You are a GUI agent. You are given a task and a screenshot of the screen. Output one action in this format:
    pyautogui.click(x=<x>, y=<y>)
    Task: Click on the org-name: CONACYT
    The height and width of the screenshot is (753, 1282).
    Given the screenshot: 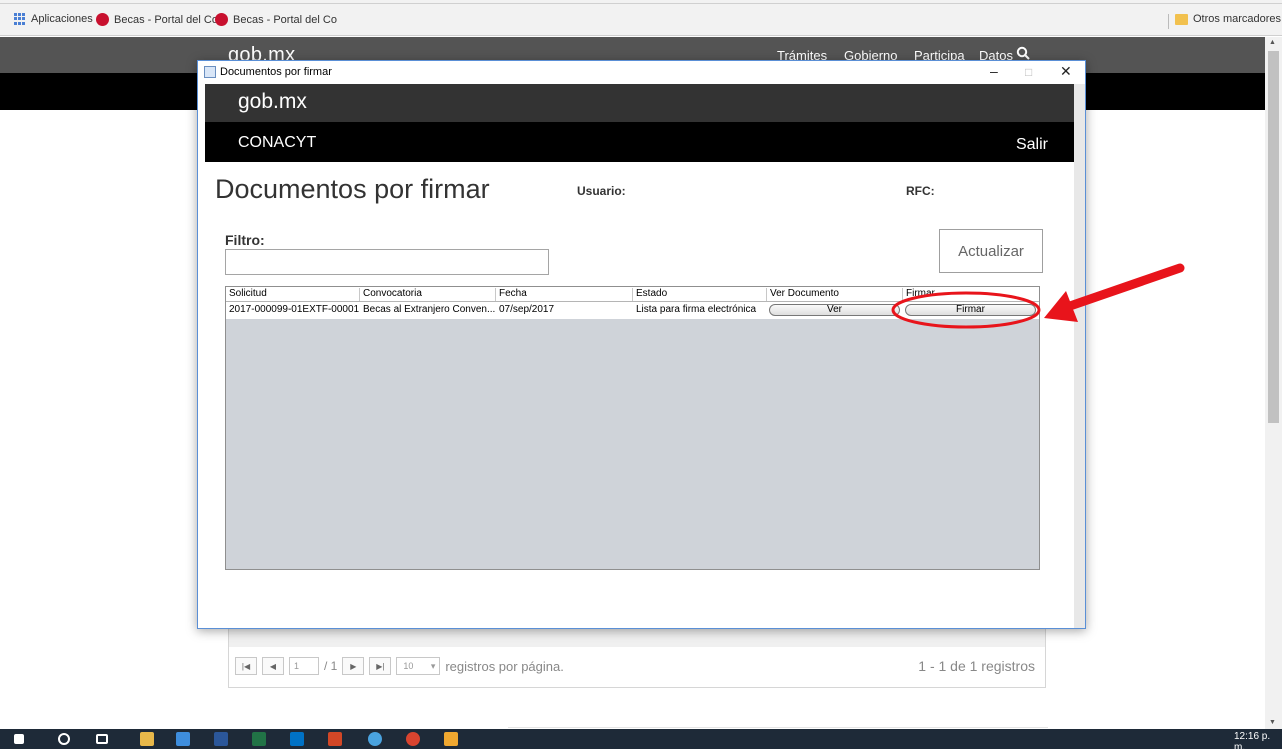 What is the action you would take?
    pyautogui.click(x=277, y=142)
    